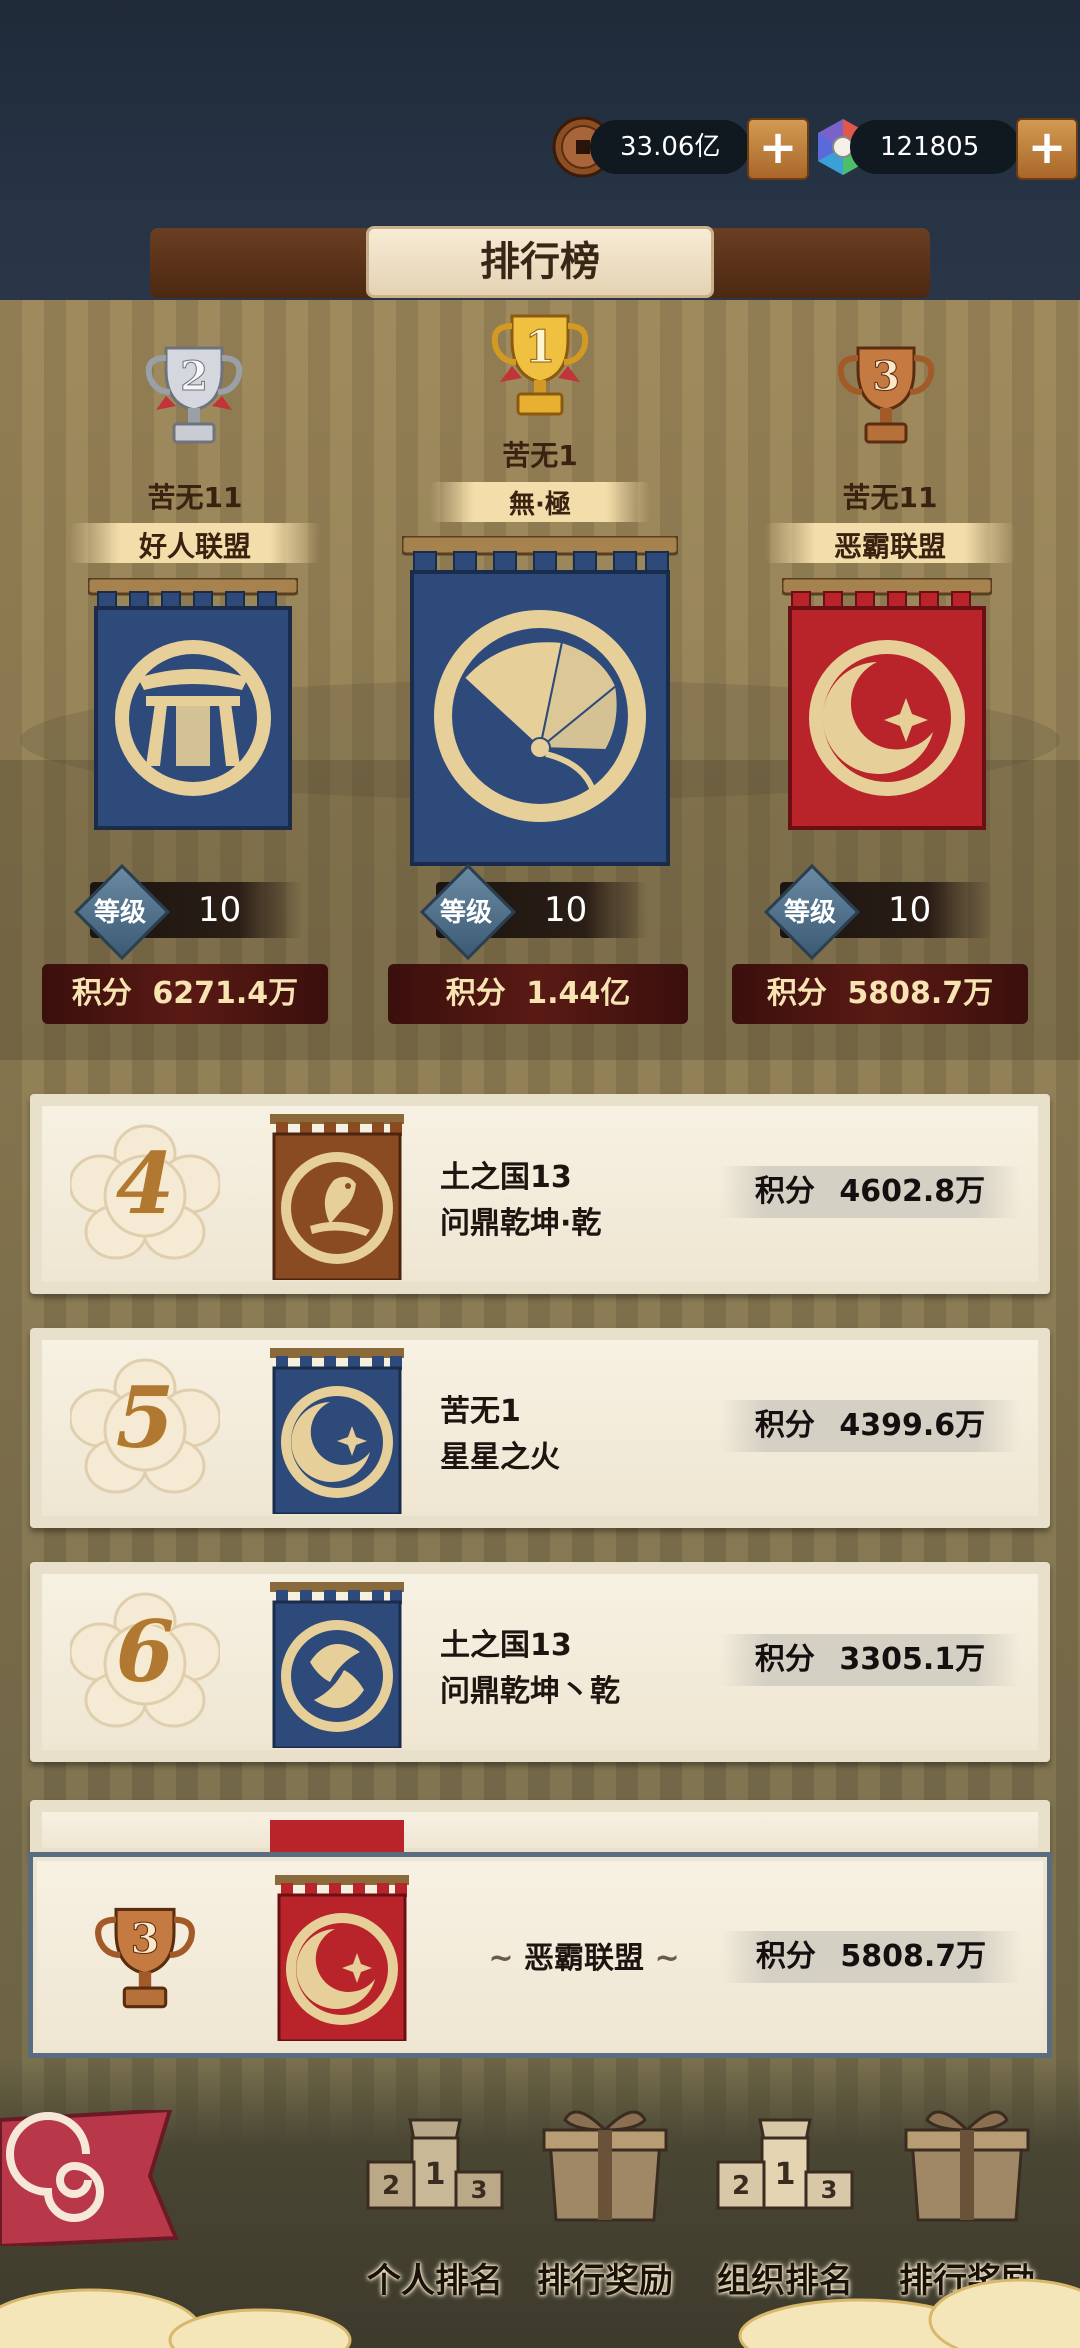 The height and width of the screenshot is (2348, 1080). Describe the element at coordinates (501, 1958) in the screenshot. I see `scroll-ornament-left: ~` at that location.